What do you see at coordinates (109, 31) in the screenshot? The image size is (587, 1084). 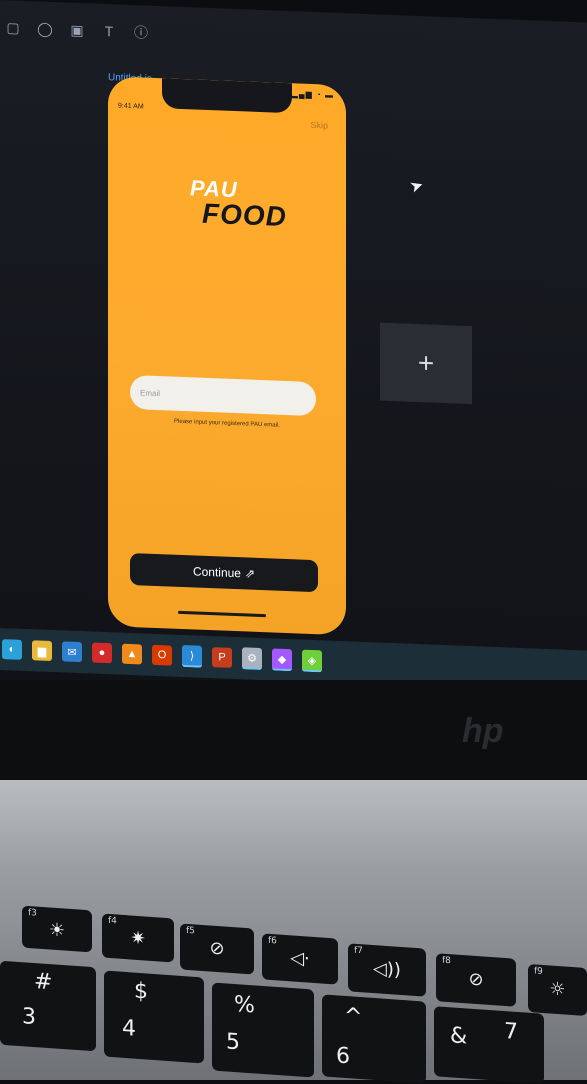 I see `text-icon: T` at bounding box center [109, 31].